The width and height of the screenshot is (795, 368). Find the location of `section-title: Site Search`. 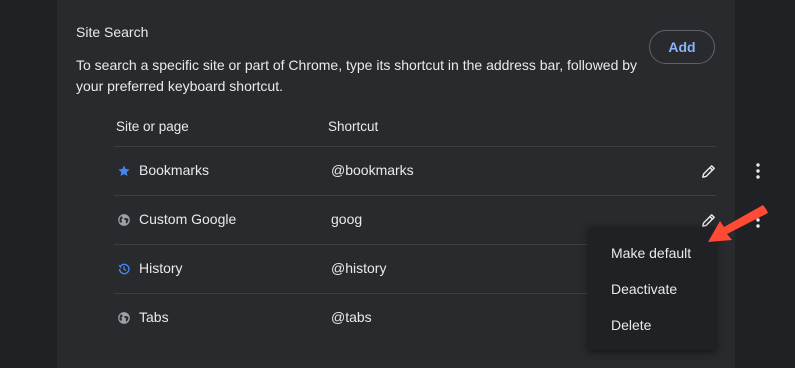

section-title: Site Search is located at coordinates (112, 32).